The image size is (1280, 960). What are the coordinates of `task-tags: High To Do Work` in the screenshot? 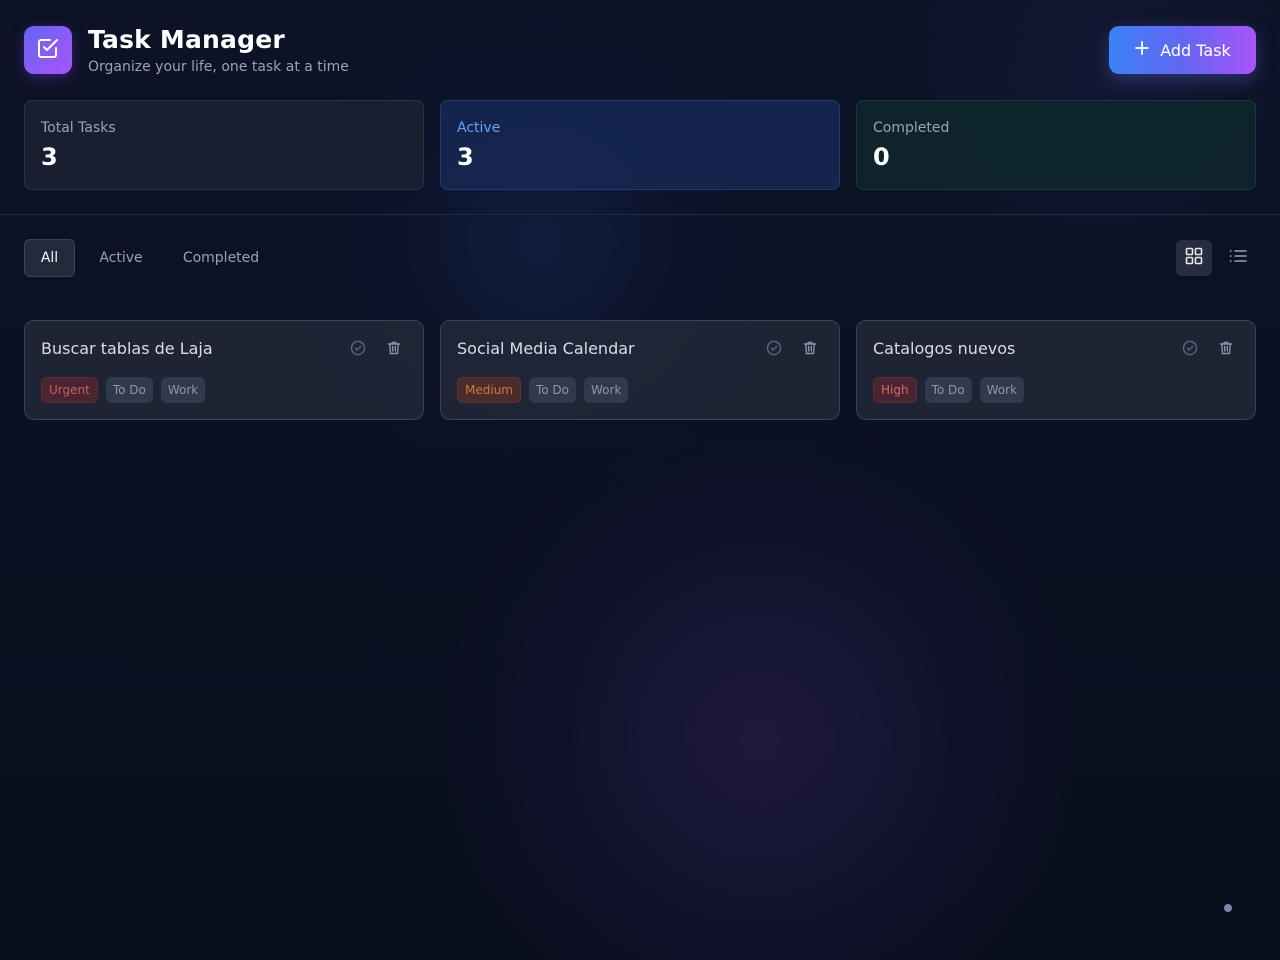 It's located at (949, 390).